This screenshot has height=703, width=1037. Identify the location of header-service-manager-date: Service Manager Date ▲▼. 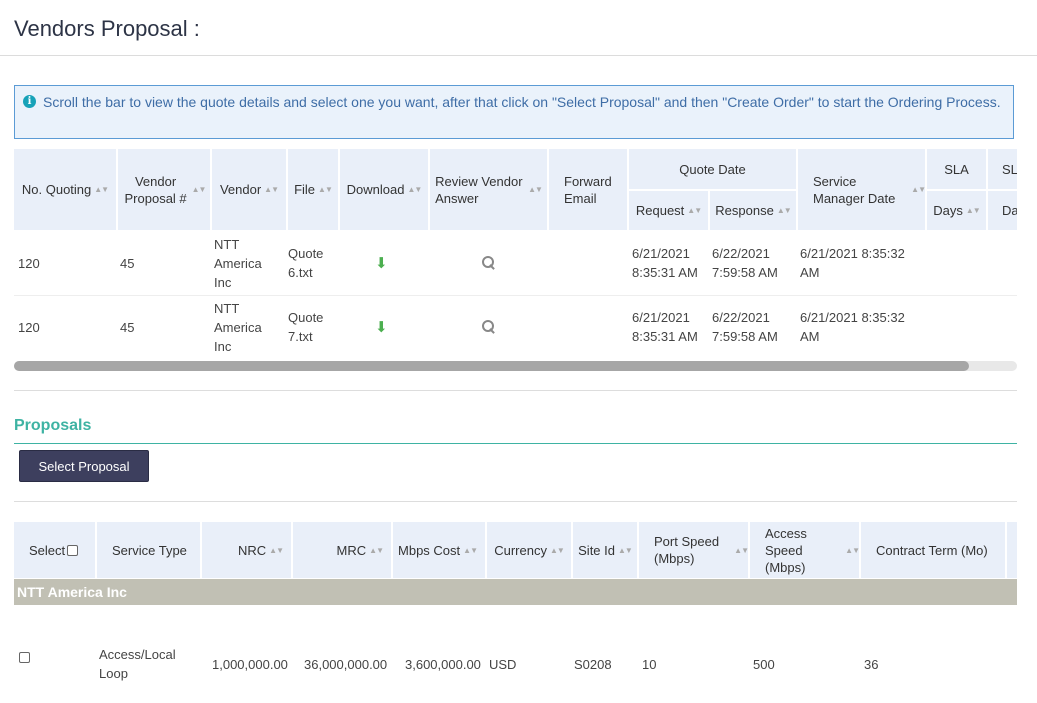
(862, 189).